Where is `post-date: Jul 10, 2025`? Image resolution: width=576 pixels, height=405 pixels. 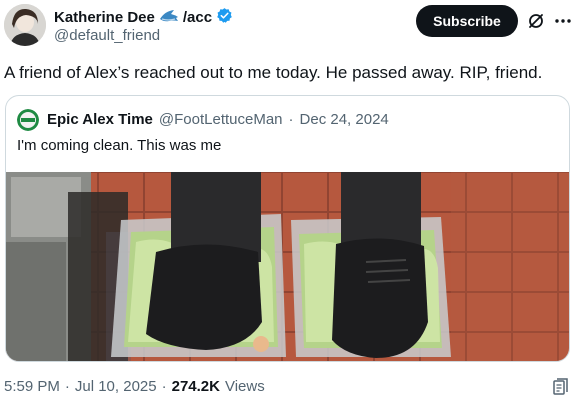
post-date: Jul 10, 2025 is located at coordinates (116, 386).